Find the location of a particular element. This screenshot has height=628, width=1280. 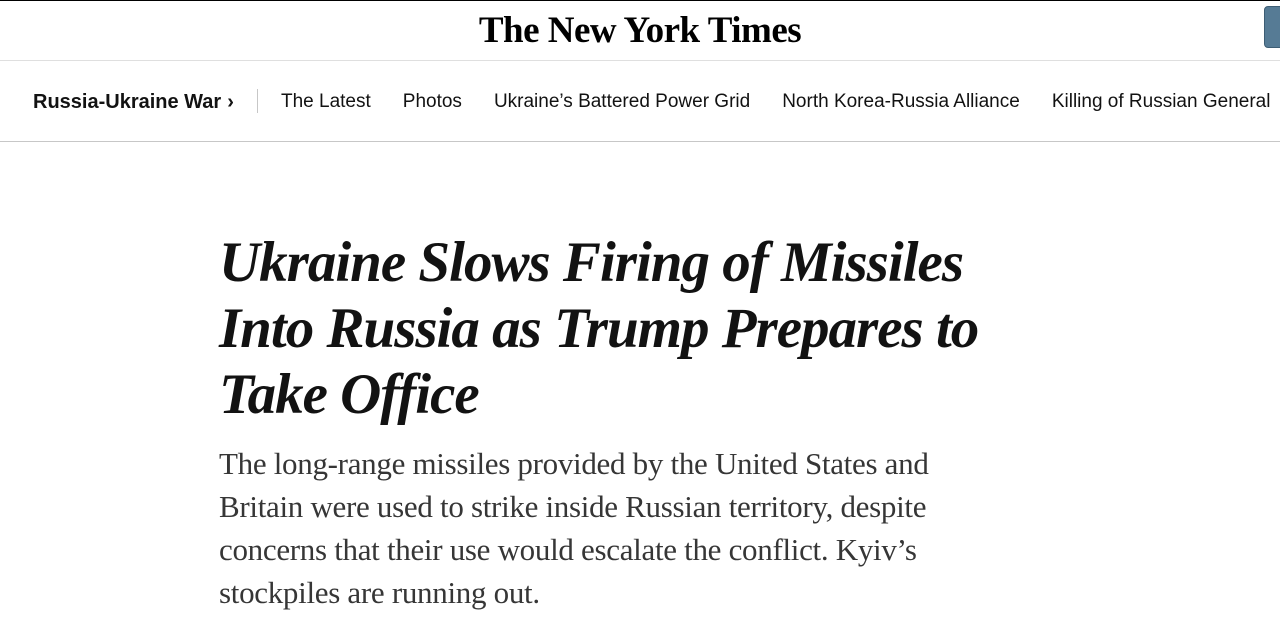

nyt-logo: The New York Times is located at coordinates (640, 31).